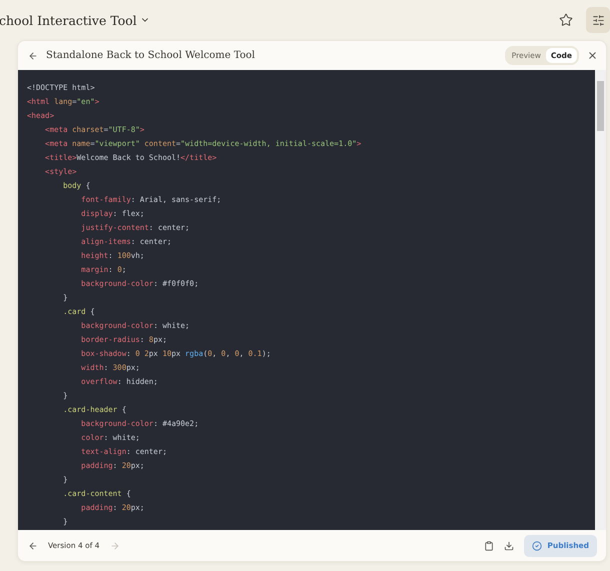  Describe the element at coordinates (151, 55) in the screenshot. I see `panel-title: Standalone Back to School Welcome Tool` at that location.